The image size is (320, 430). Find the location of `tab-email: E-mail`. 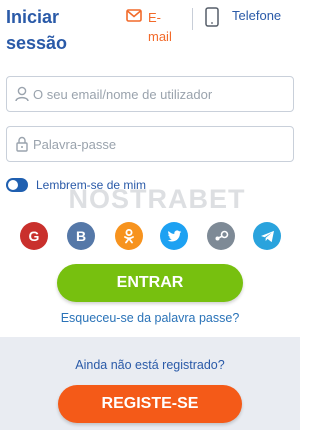

tab-email: E-mail is located at coordinates (155, 27).